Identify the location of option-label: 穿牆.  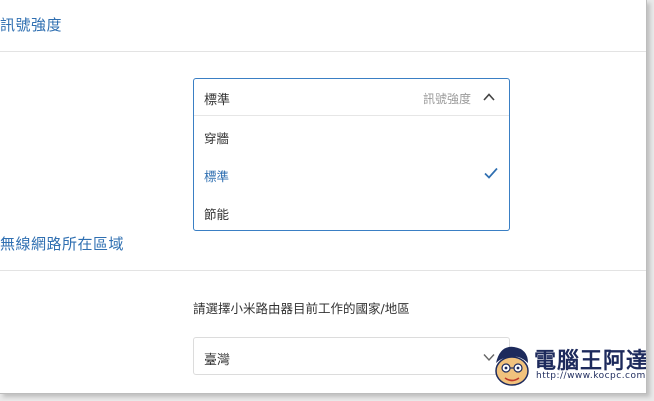
(217, 138).